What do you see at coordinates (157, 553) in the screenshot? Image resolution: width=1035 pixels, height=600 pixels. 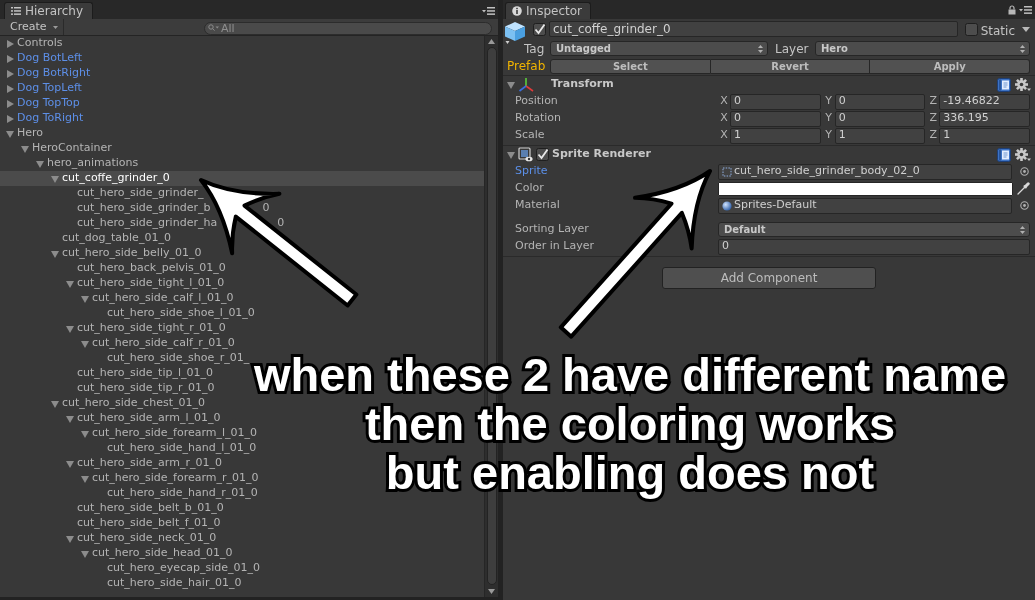 I see `tree-item: cut_hero_side_head_01_0` at bounding box center [157, 553].